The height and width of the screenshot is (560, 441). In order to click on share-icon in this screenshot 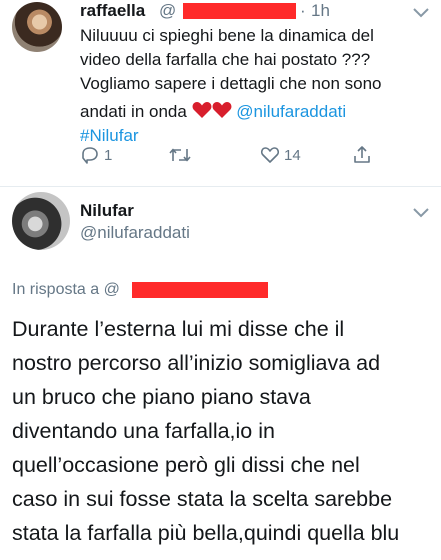, I will do `click(362, 154)`.